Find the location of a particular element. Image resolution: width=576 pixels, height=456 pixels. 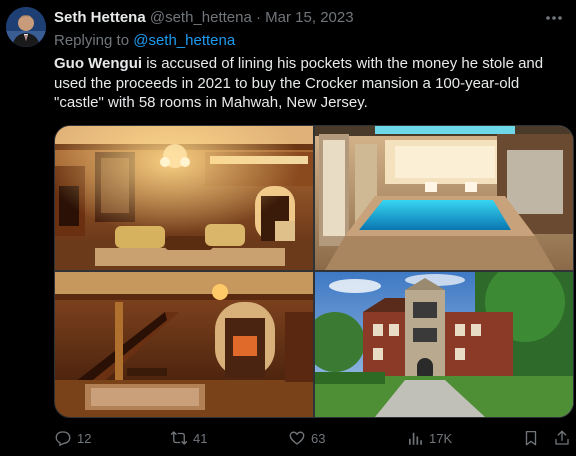

repost-icon is located at coordinates (179, 438).